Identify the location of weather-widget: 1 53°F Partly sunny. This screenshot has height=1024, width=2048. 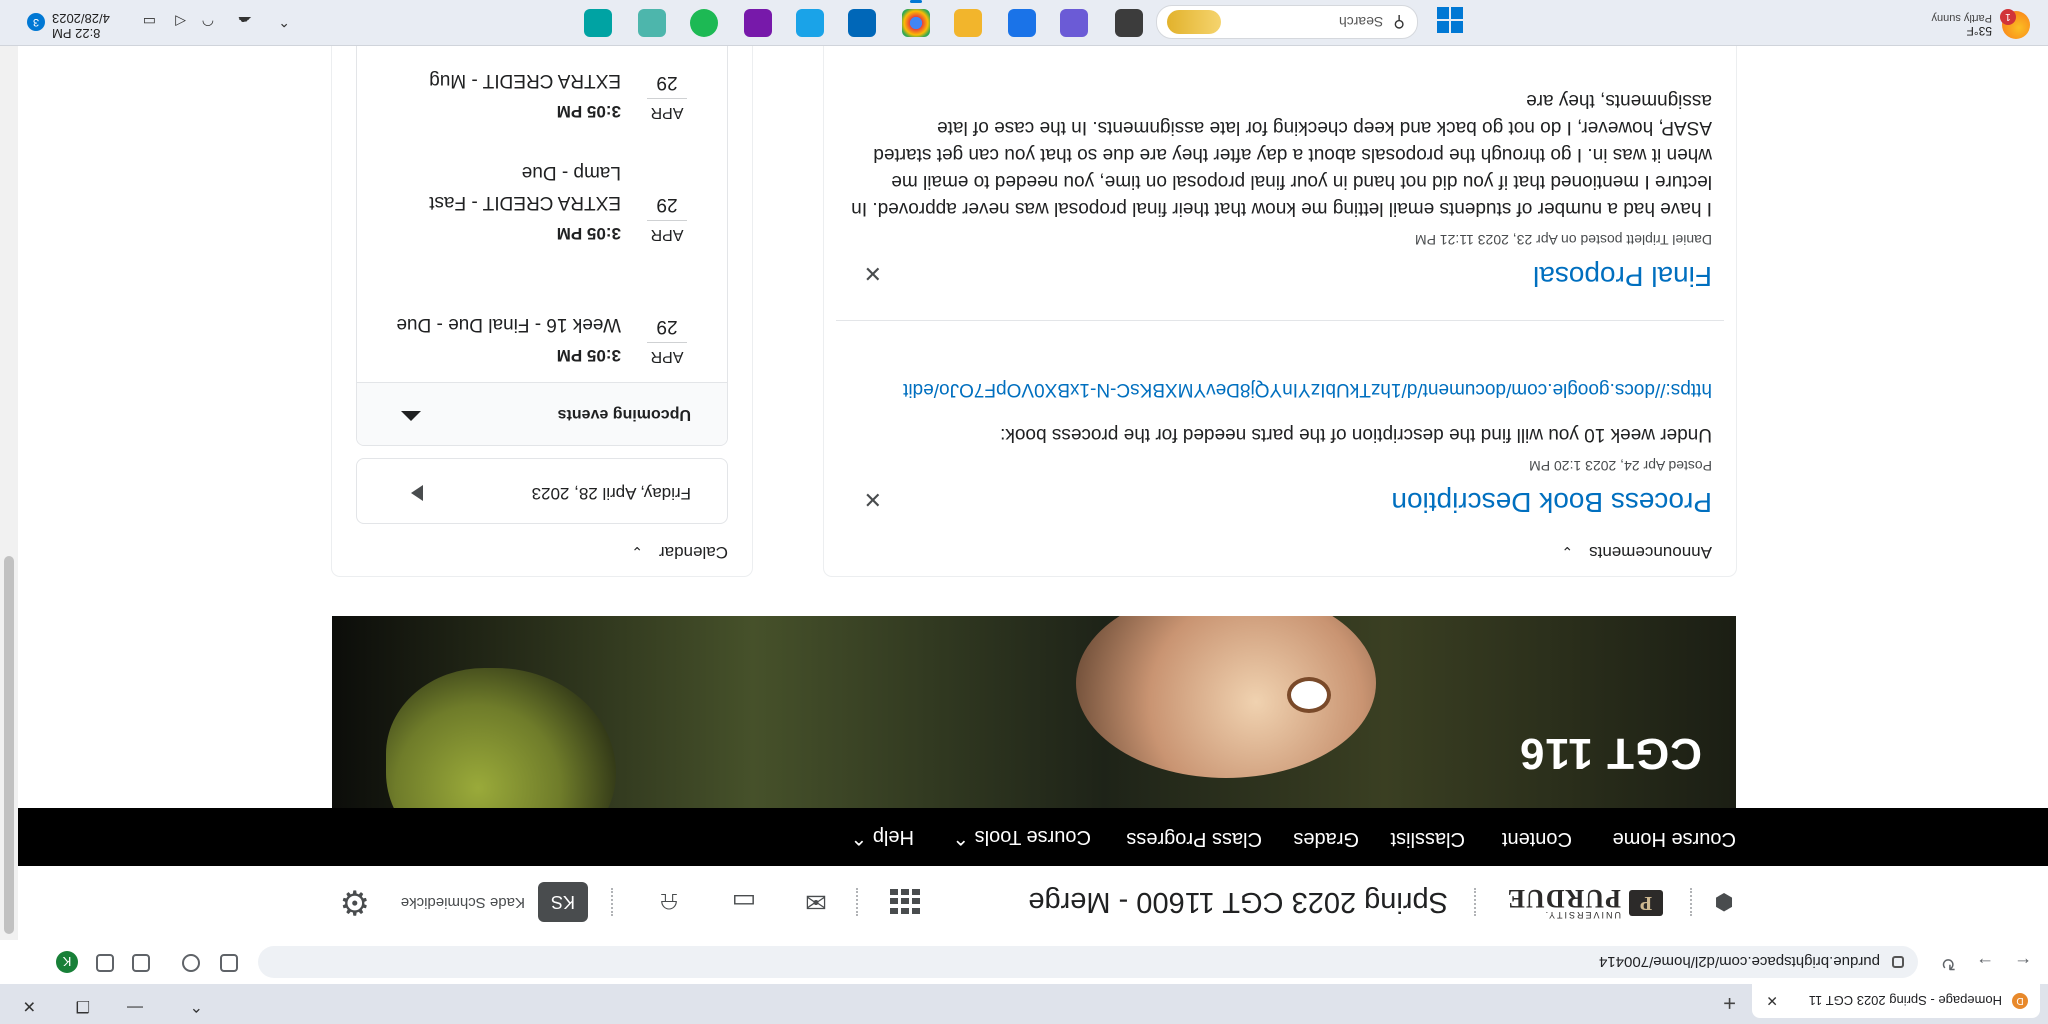
(1980, 24).